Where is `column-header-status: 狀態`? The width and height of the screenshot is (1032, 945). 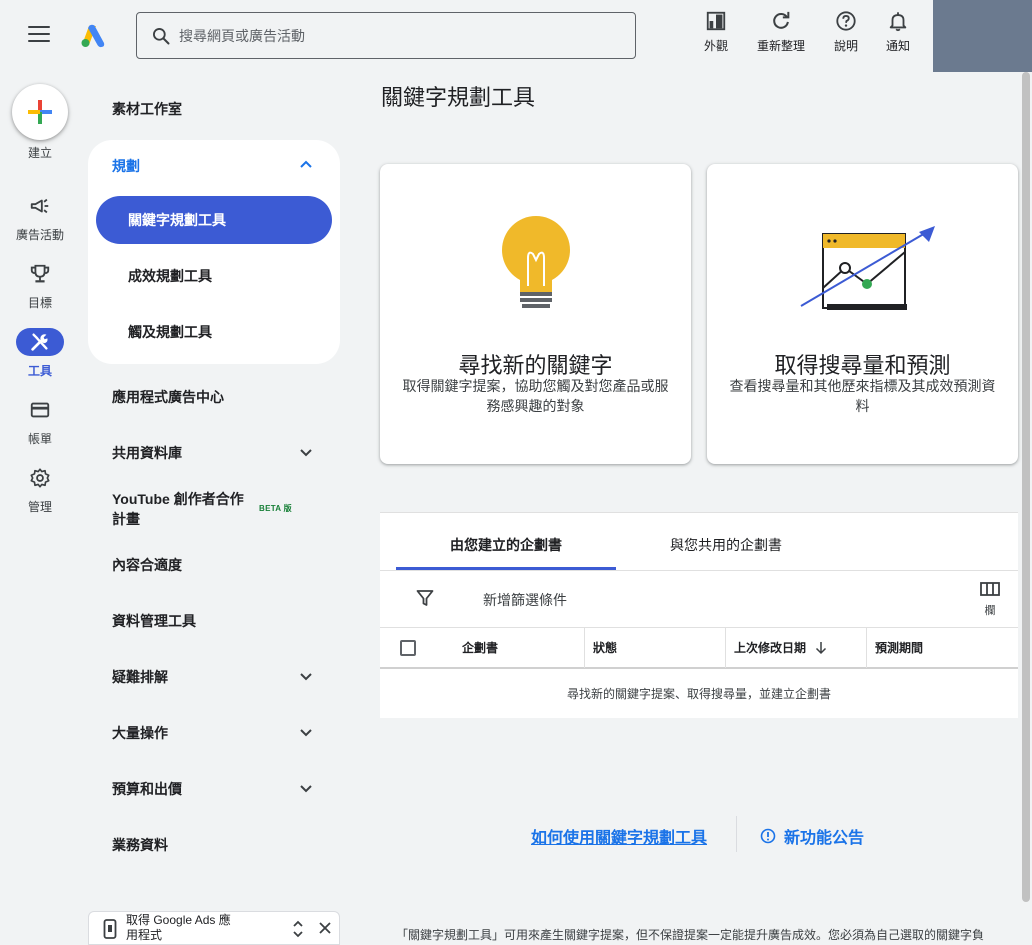
column-header-status: 狀態 is located at coordinates (605, 648).